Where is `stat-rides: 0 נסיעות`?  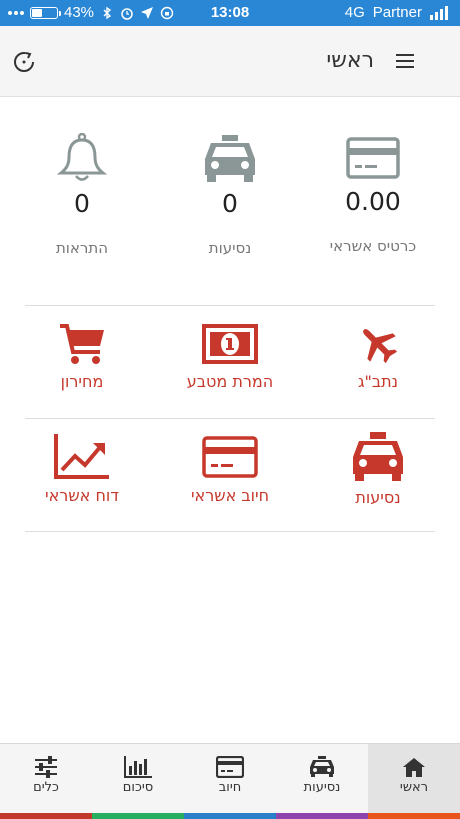 stat-rides: 0 נסיעות is located at coordinates (230, 196).